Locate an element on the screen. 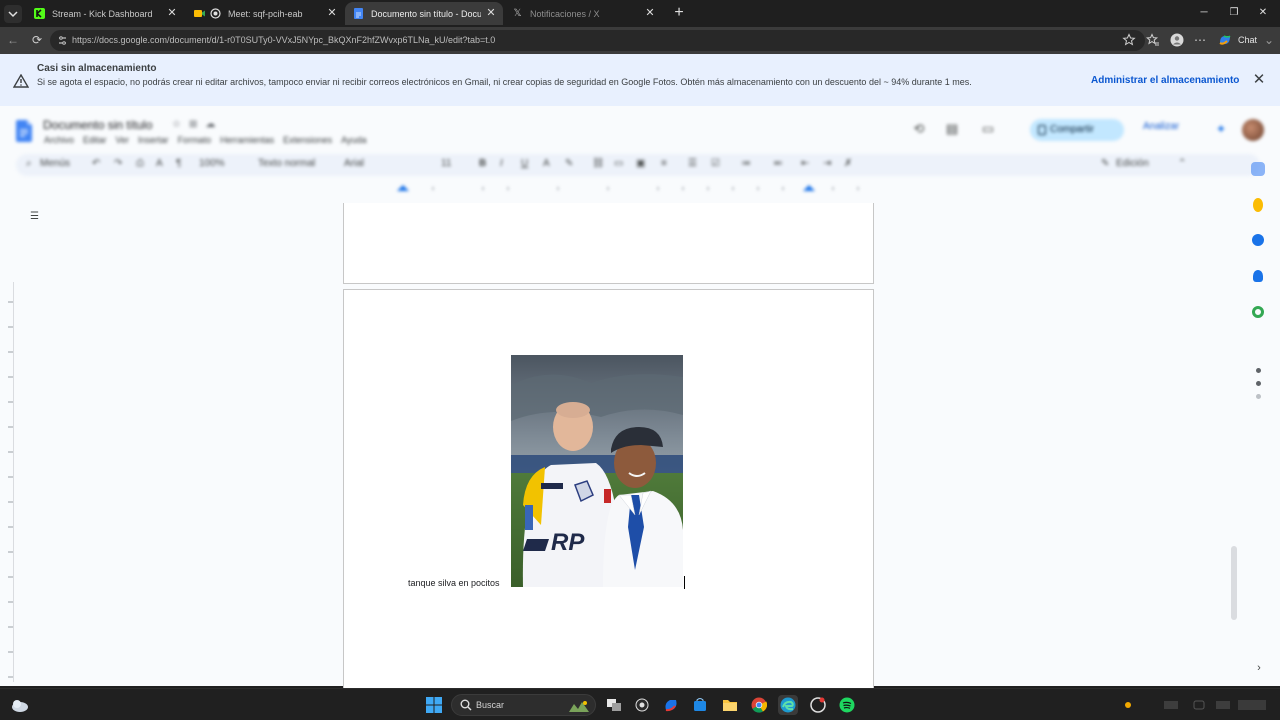  menu-herramientas: Herramientas is located at coordinates (247, 140).